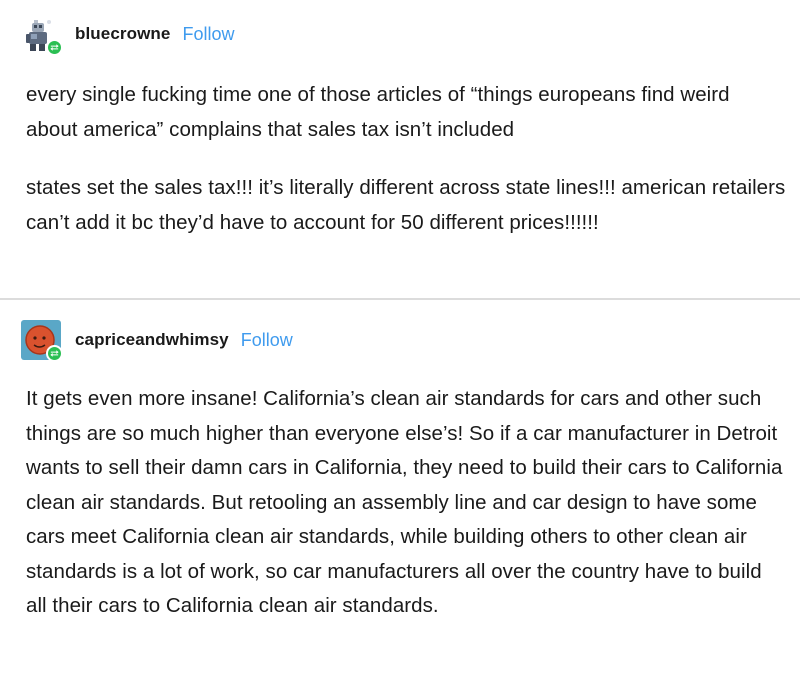  I want to click on username: bluecrowne, so click(122, 34).